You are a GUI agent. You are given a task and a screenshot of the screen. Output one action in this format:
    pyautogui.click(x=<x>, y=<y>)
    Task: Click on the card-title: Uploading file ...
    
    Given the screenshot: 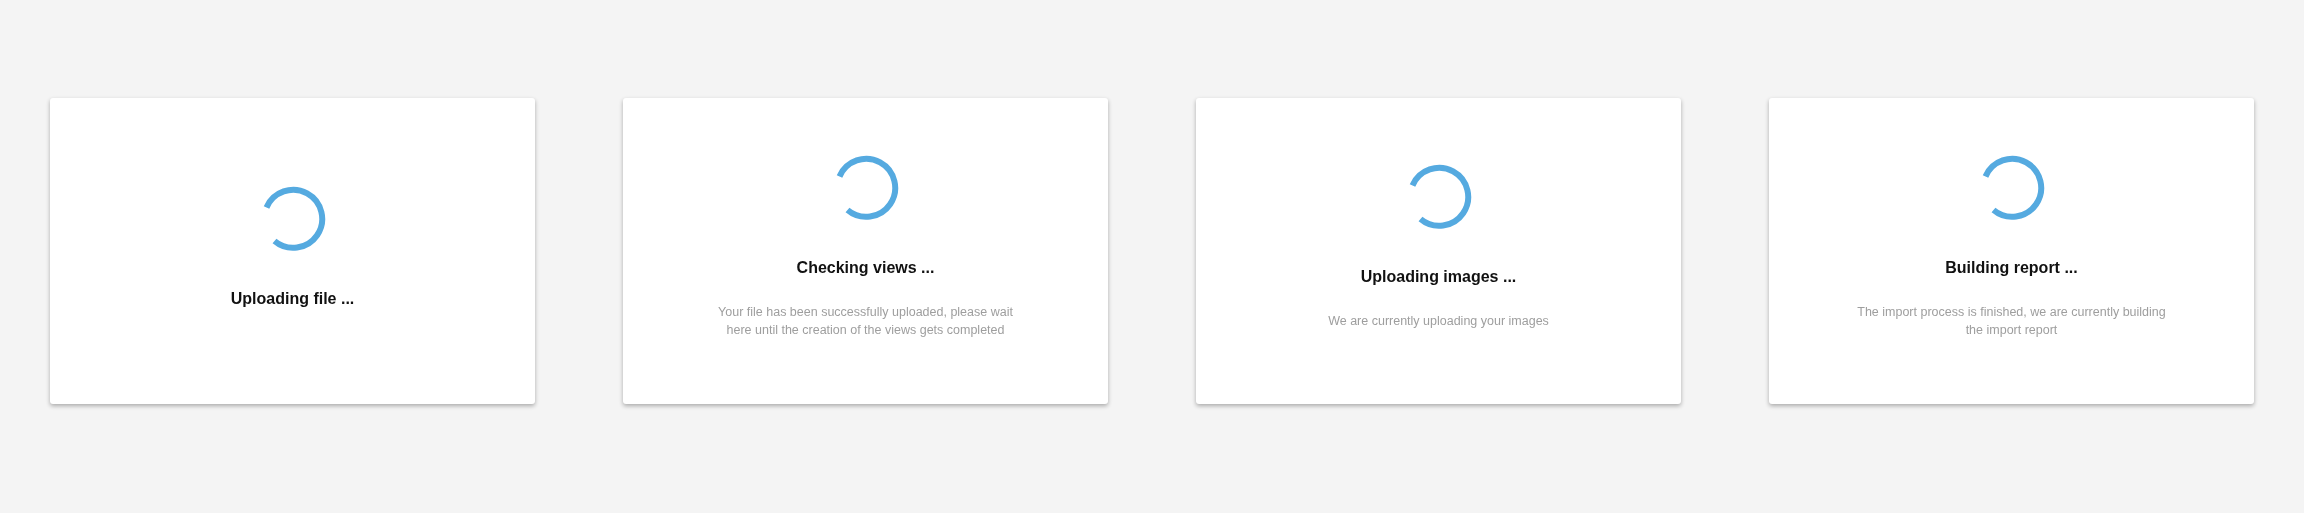 What is the action you would take?
    pyautogui.click(x=292, y=299)
    